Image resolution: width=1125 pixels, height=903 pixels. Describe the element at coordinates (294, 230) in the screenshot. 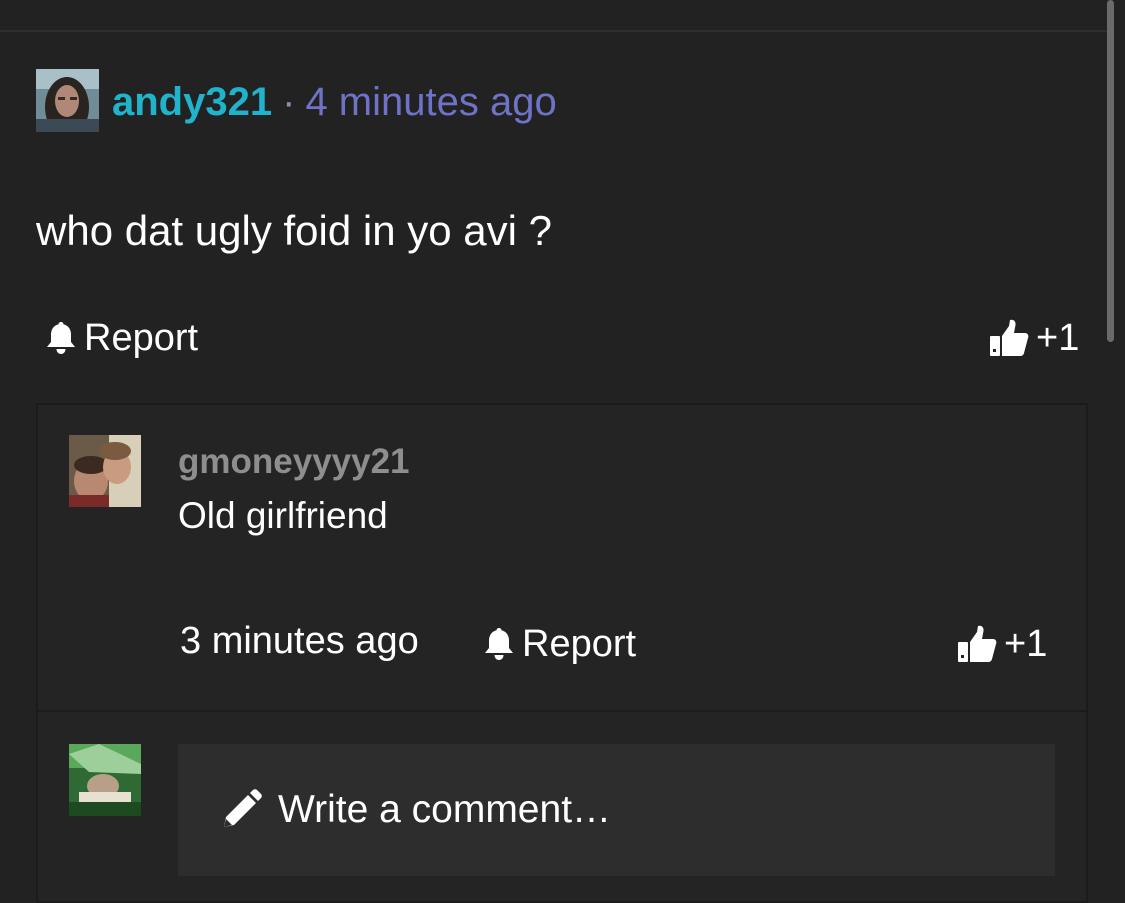

I see `comment-text: who dat ugly foid in yo avi ?` at that location.